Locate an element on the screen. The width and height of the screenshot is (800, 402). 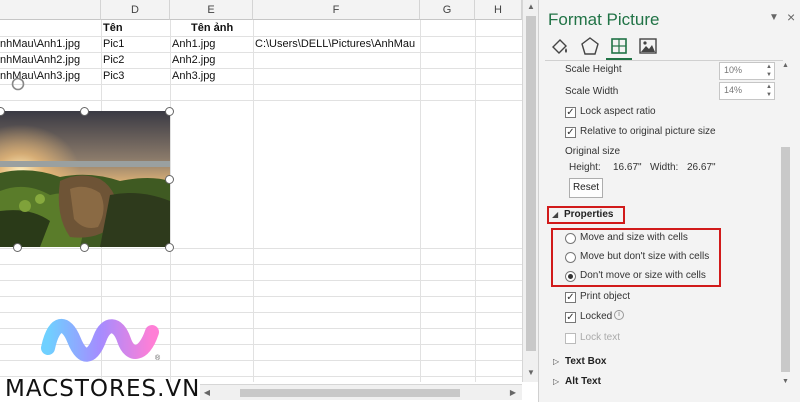
horizontal-scrollbar: ◀ ▶ is located at coordinates (361, 392).